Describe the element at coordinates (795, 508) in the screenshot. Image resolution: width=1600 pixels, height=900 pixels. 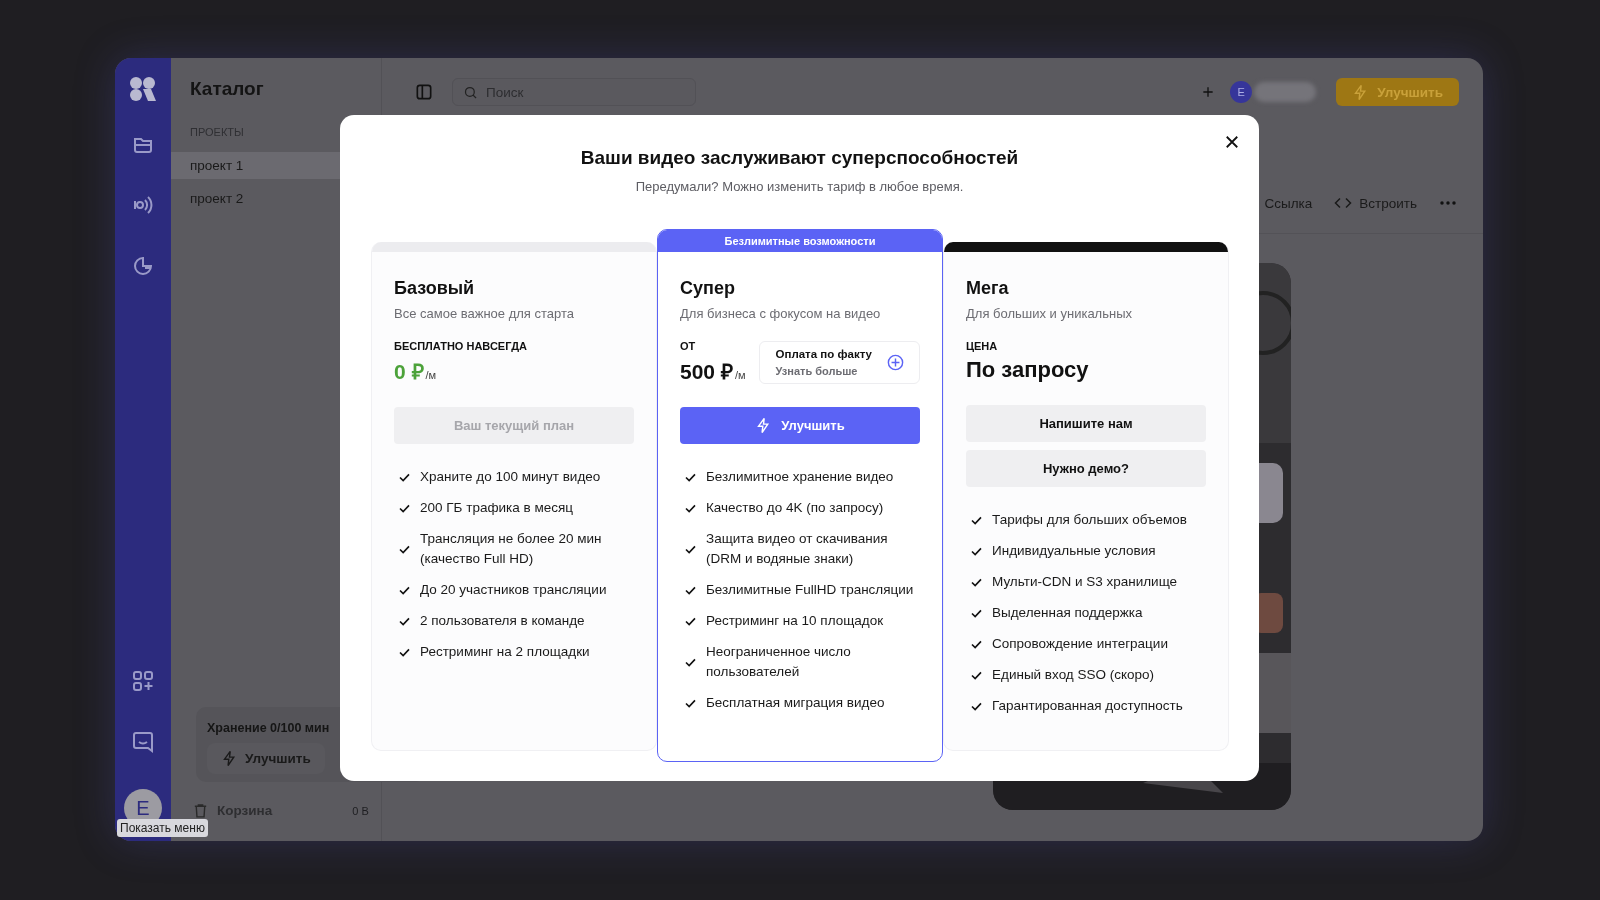
I see `feature-text: Качество до 4K (по запросу)` at that location.